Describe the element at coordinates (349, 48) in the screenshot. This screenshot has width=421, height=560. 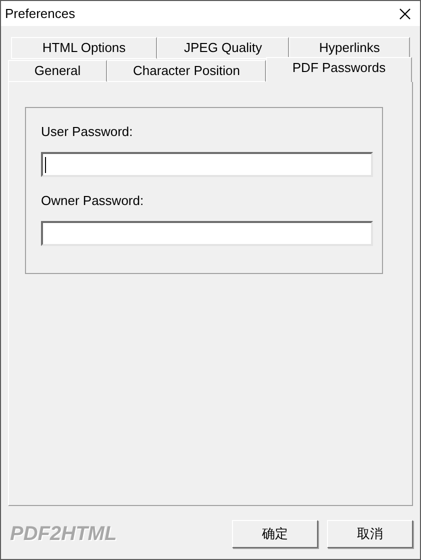
I see `tab: Hyperlinks` at that location.